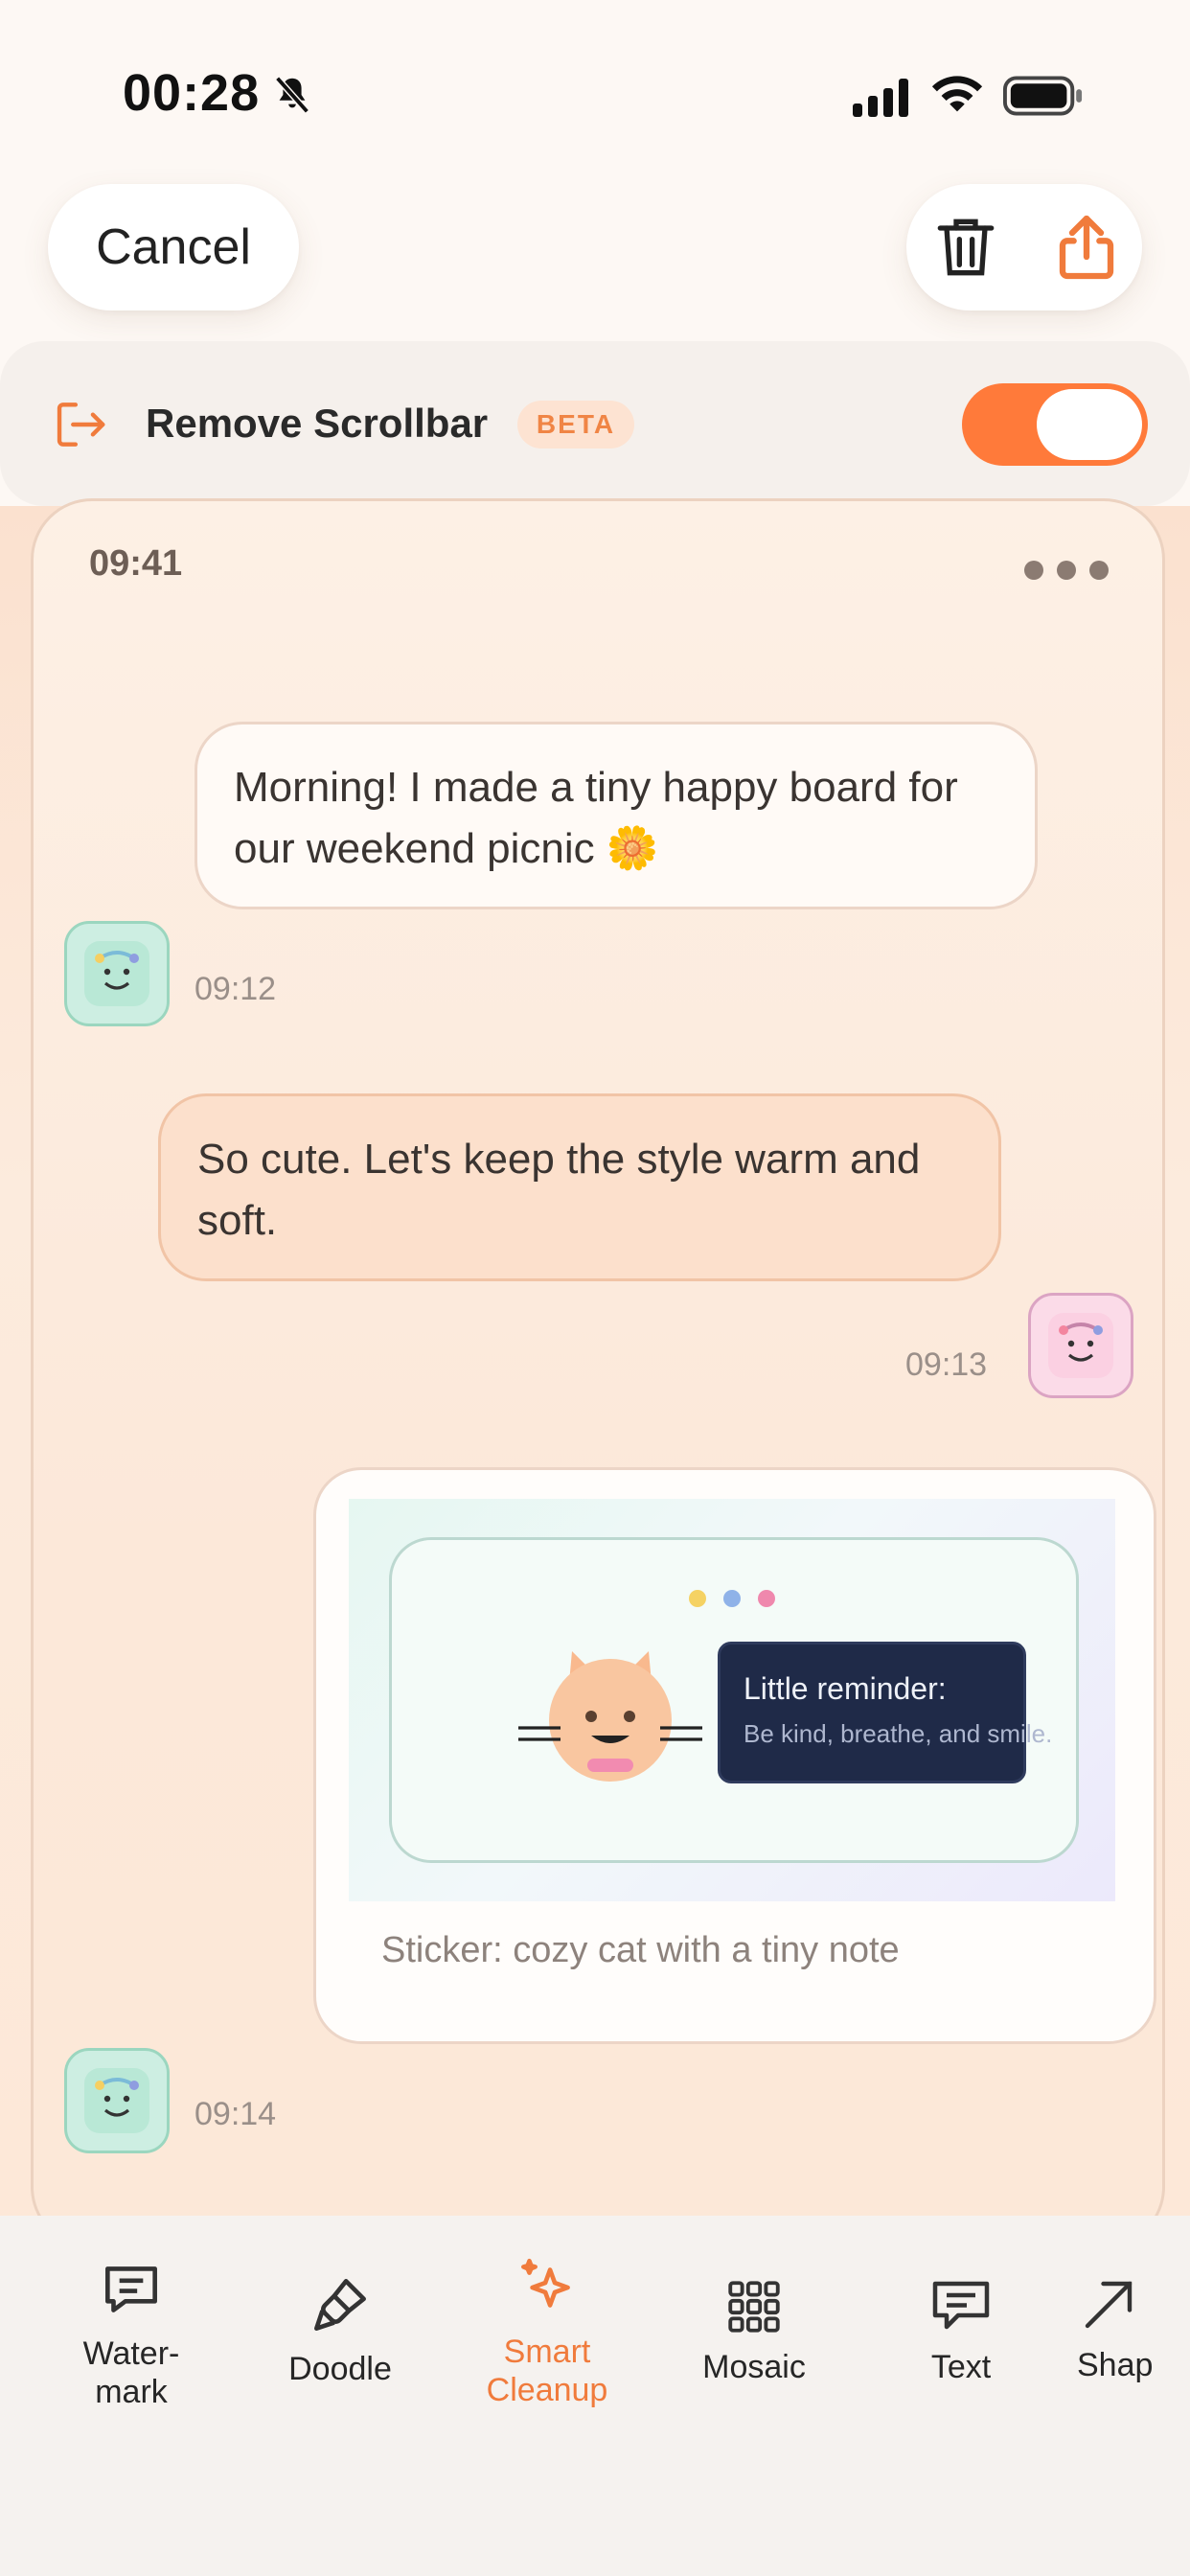  I want to click on text-bubble-icon, so click(961, 2305).